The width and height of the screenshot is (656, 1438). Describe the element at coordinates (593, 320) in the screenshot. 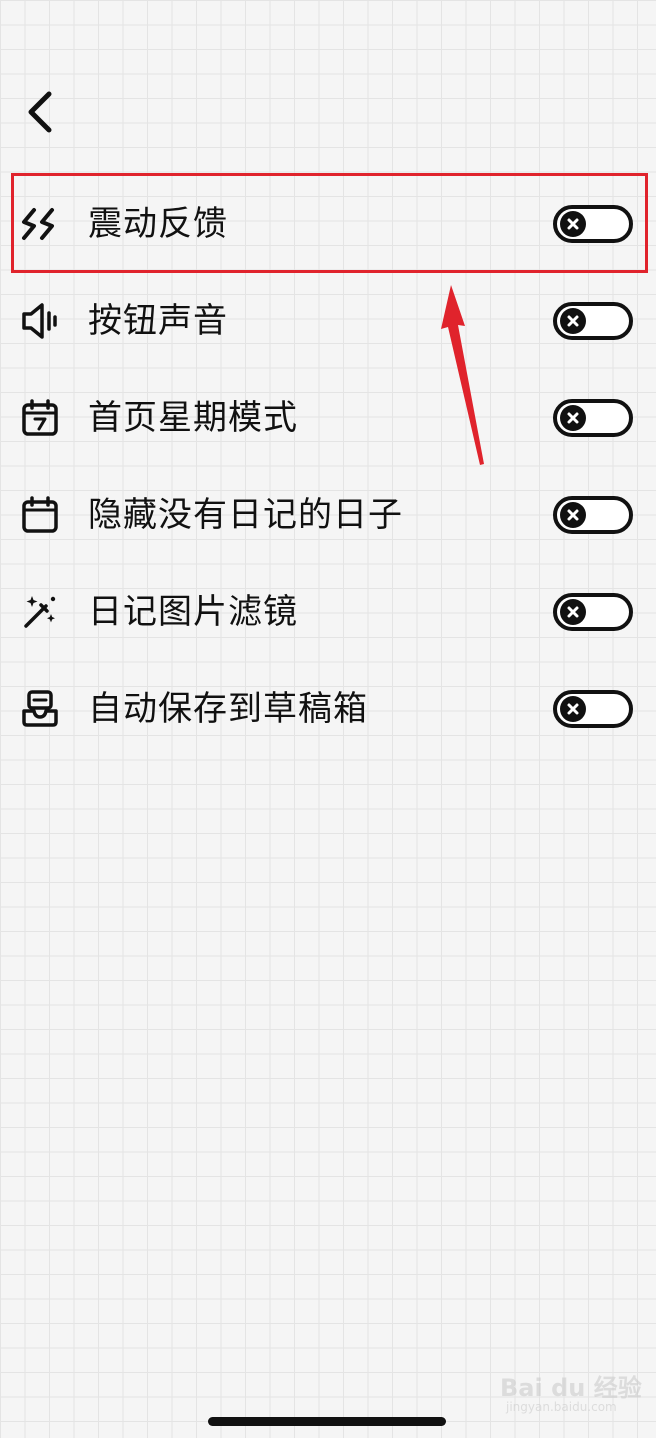

I see `button-sound-toggle` at that location.